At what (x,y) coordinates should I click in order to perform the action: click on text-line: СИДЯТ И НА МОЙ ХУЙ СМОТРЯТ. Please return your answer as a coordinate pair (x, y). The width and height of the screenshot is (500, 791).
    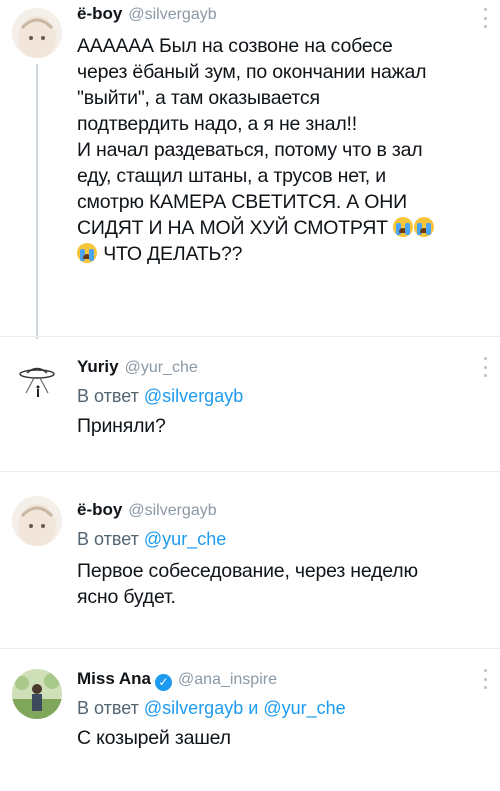
    Looking at the image, I should click on (273, 228).